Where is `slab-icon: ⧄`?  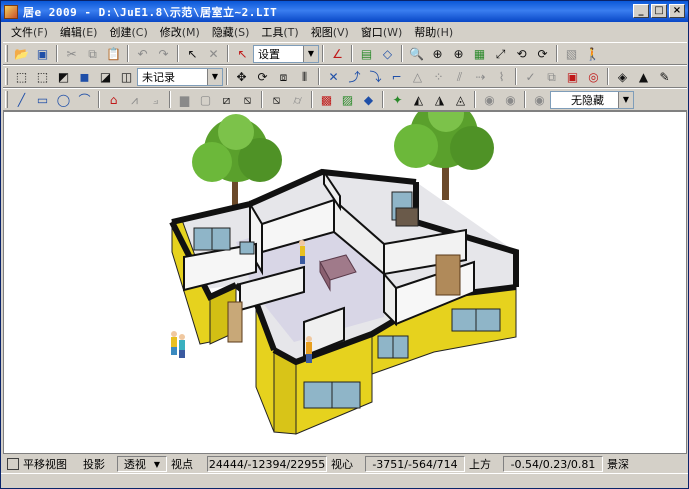 slab-icon: ⧄ is located at coordinates (226, 99).